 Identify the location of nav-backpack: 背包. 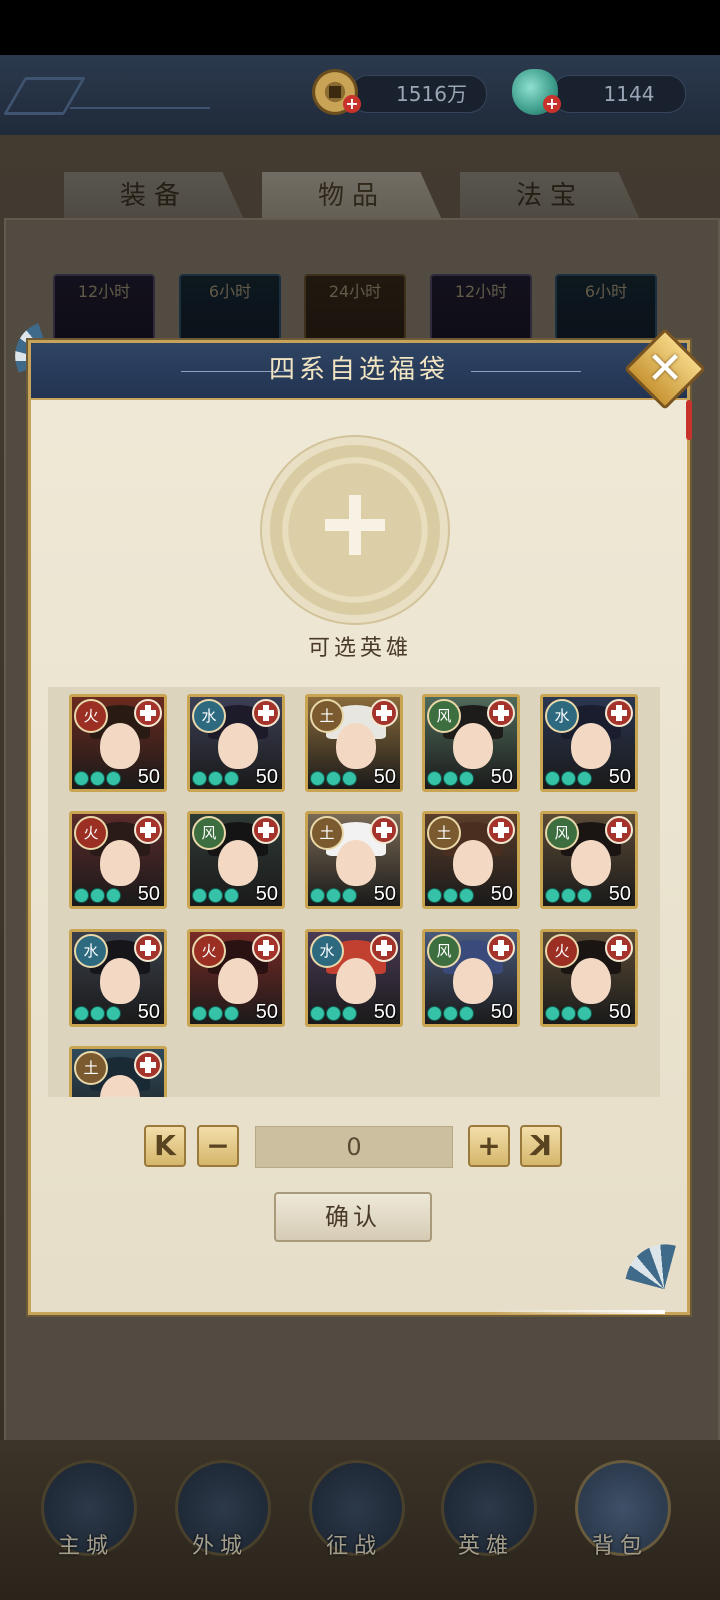
(620, 1520).